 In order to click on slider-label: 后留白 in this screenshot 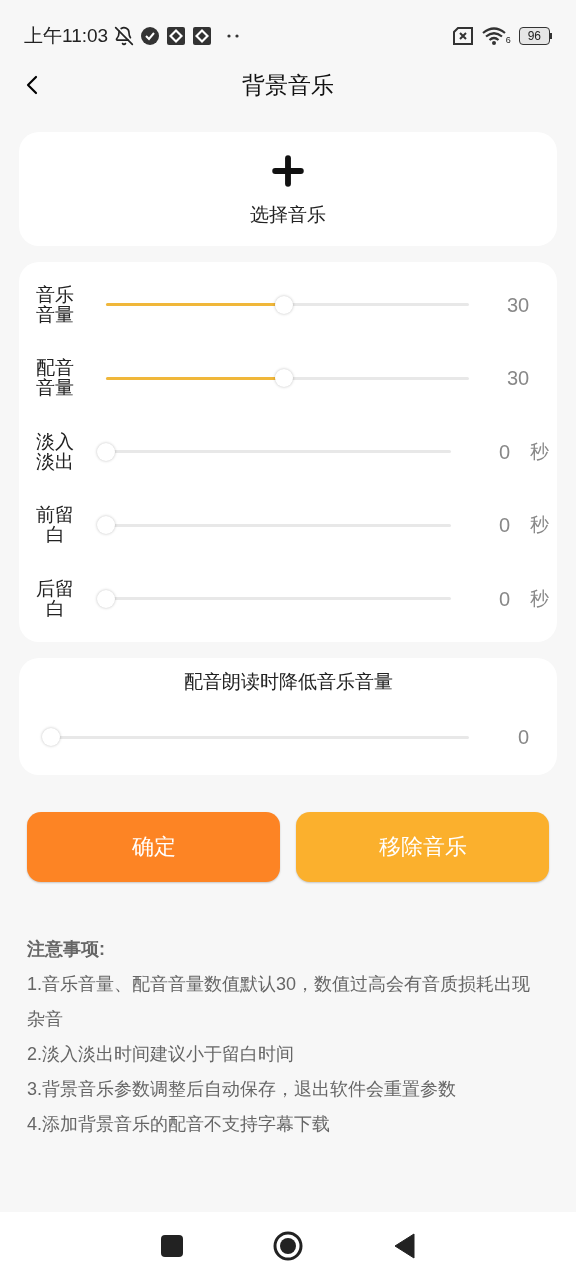, I will do `click(55, 598)`.